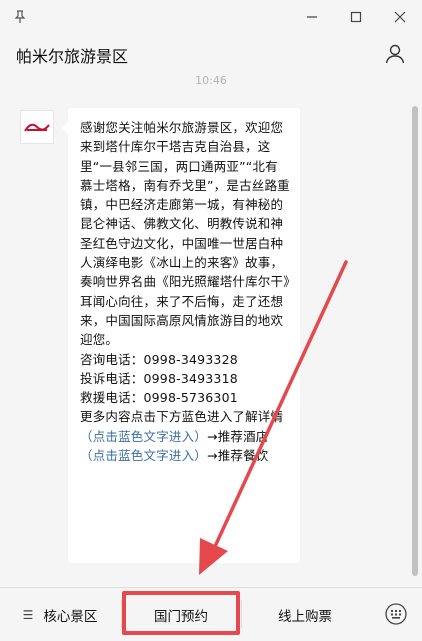 This screenshot has width=422, height=641. I want to click on menu-item-online-tickets: 线上购票, so click(305, 614).